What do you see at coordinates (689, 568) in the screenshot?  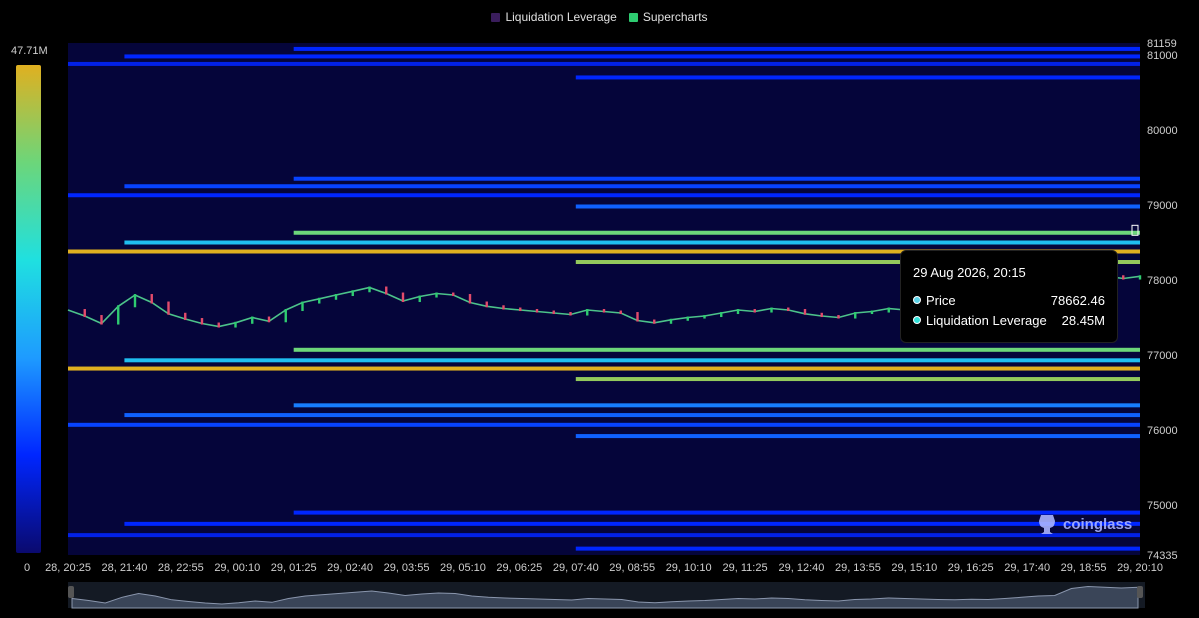 I see `x-tick-label: 29, 10:10` at bounding box center [689, 568].